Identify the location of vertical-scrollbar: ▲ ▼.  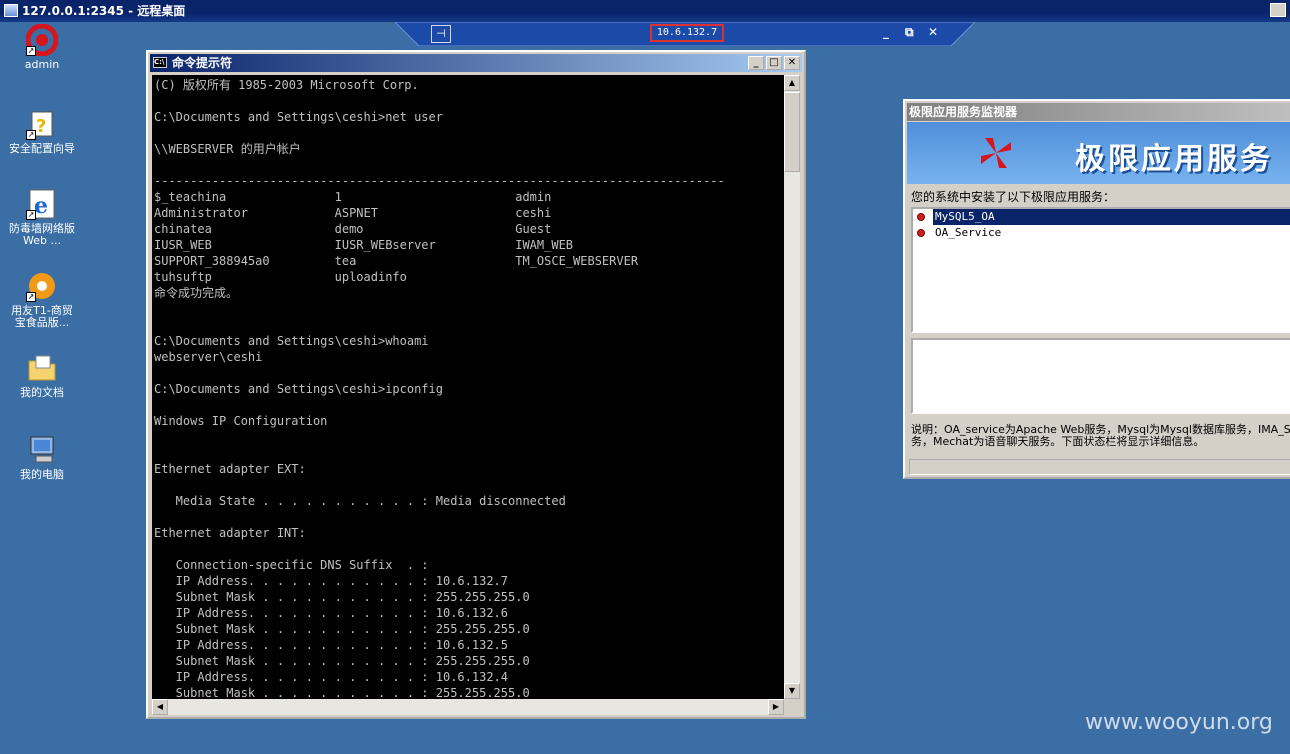
(792, 387).